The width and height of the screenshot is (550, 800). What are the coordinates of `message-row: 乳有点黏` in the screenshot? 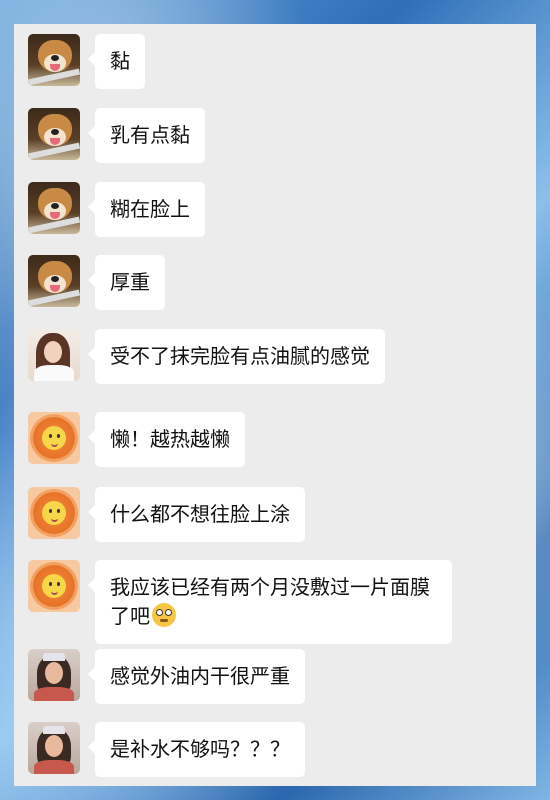 It's located at (116, 135).